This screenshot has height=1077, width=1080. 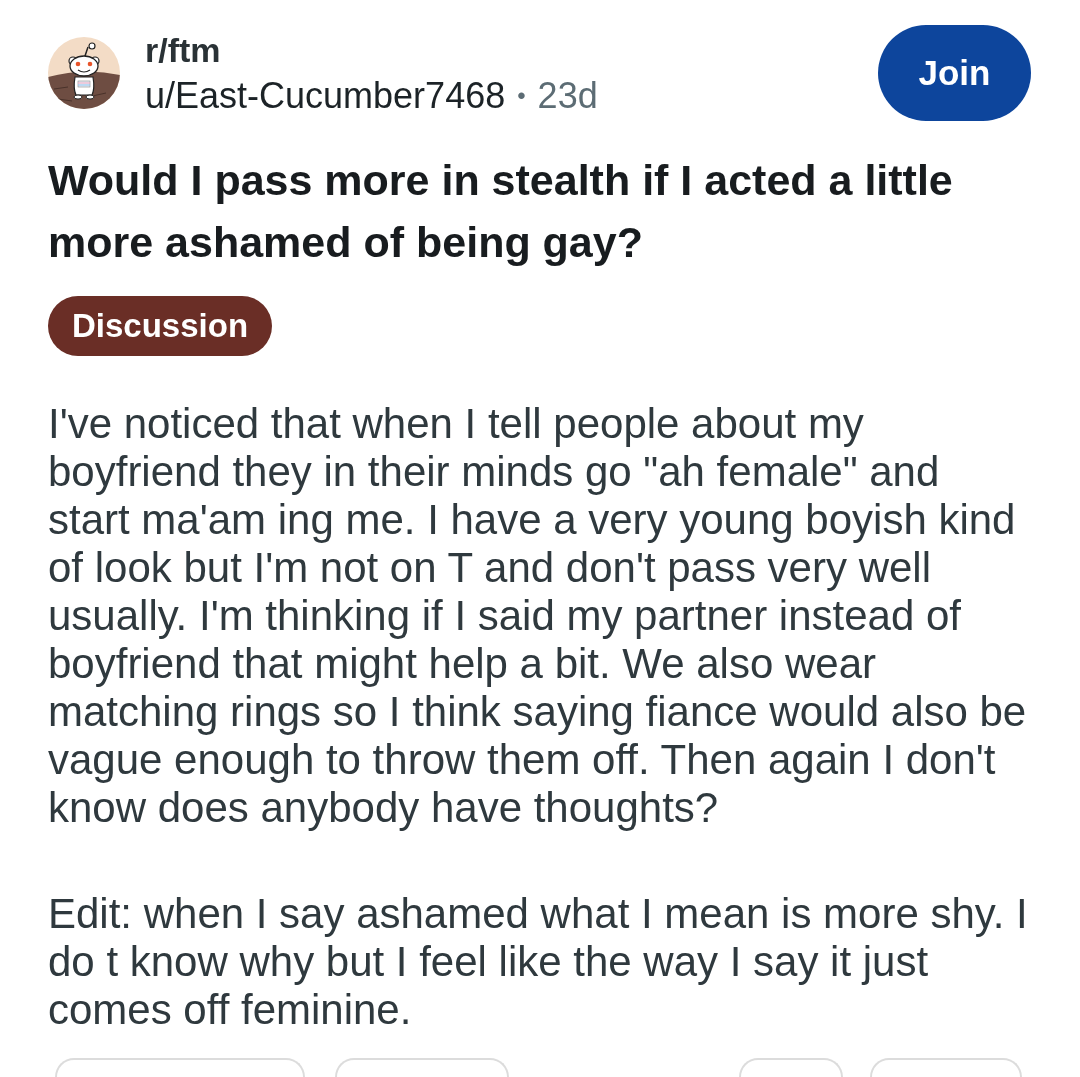 I want to click on author-name: u/East-Cucumber7468, so click(x=325, y=96).